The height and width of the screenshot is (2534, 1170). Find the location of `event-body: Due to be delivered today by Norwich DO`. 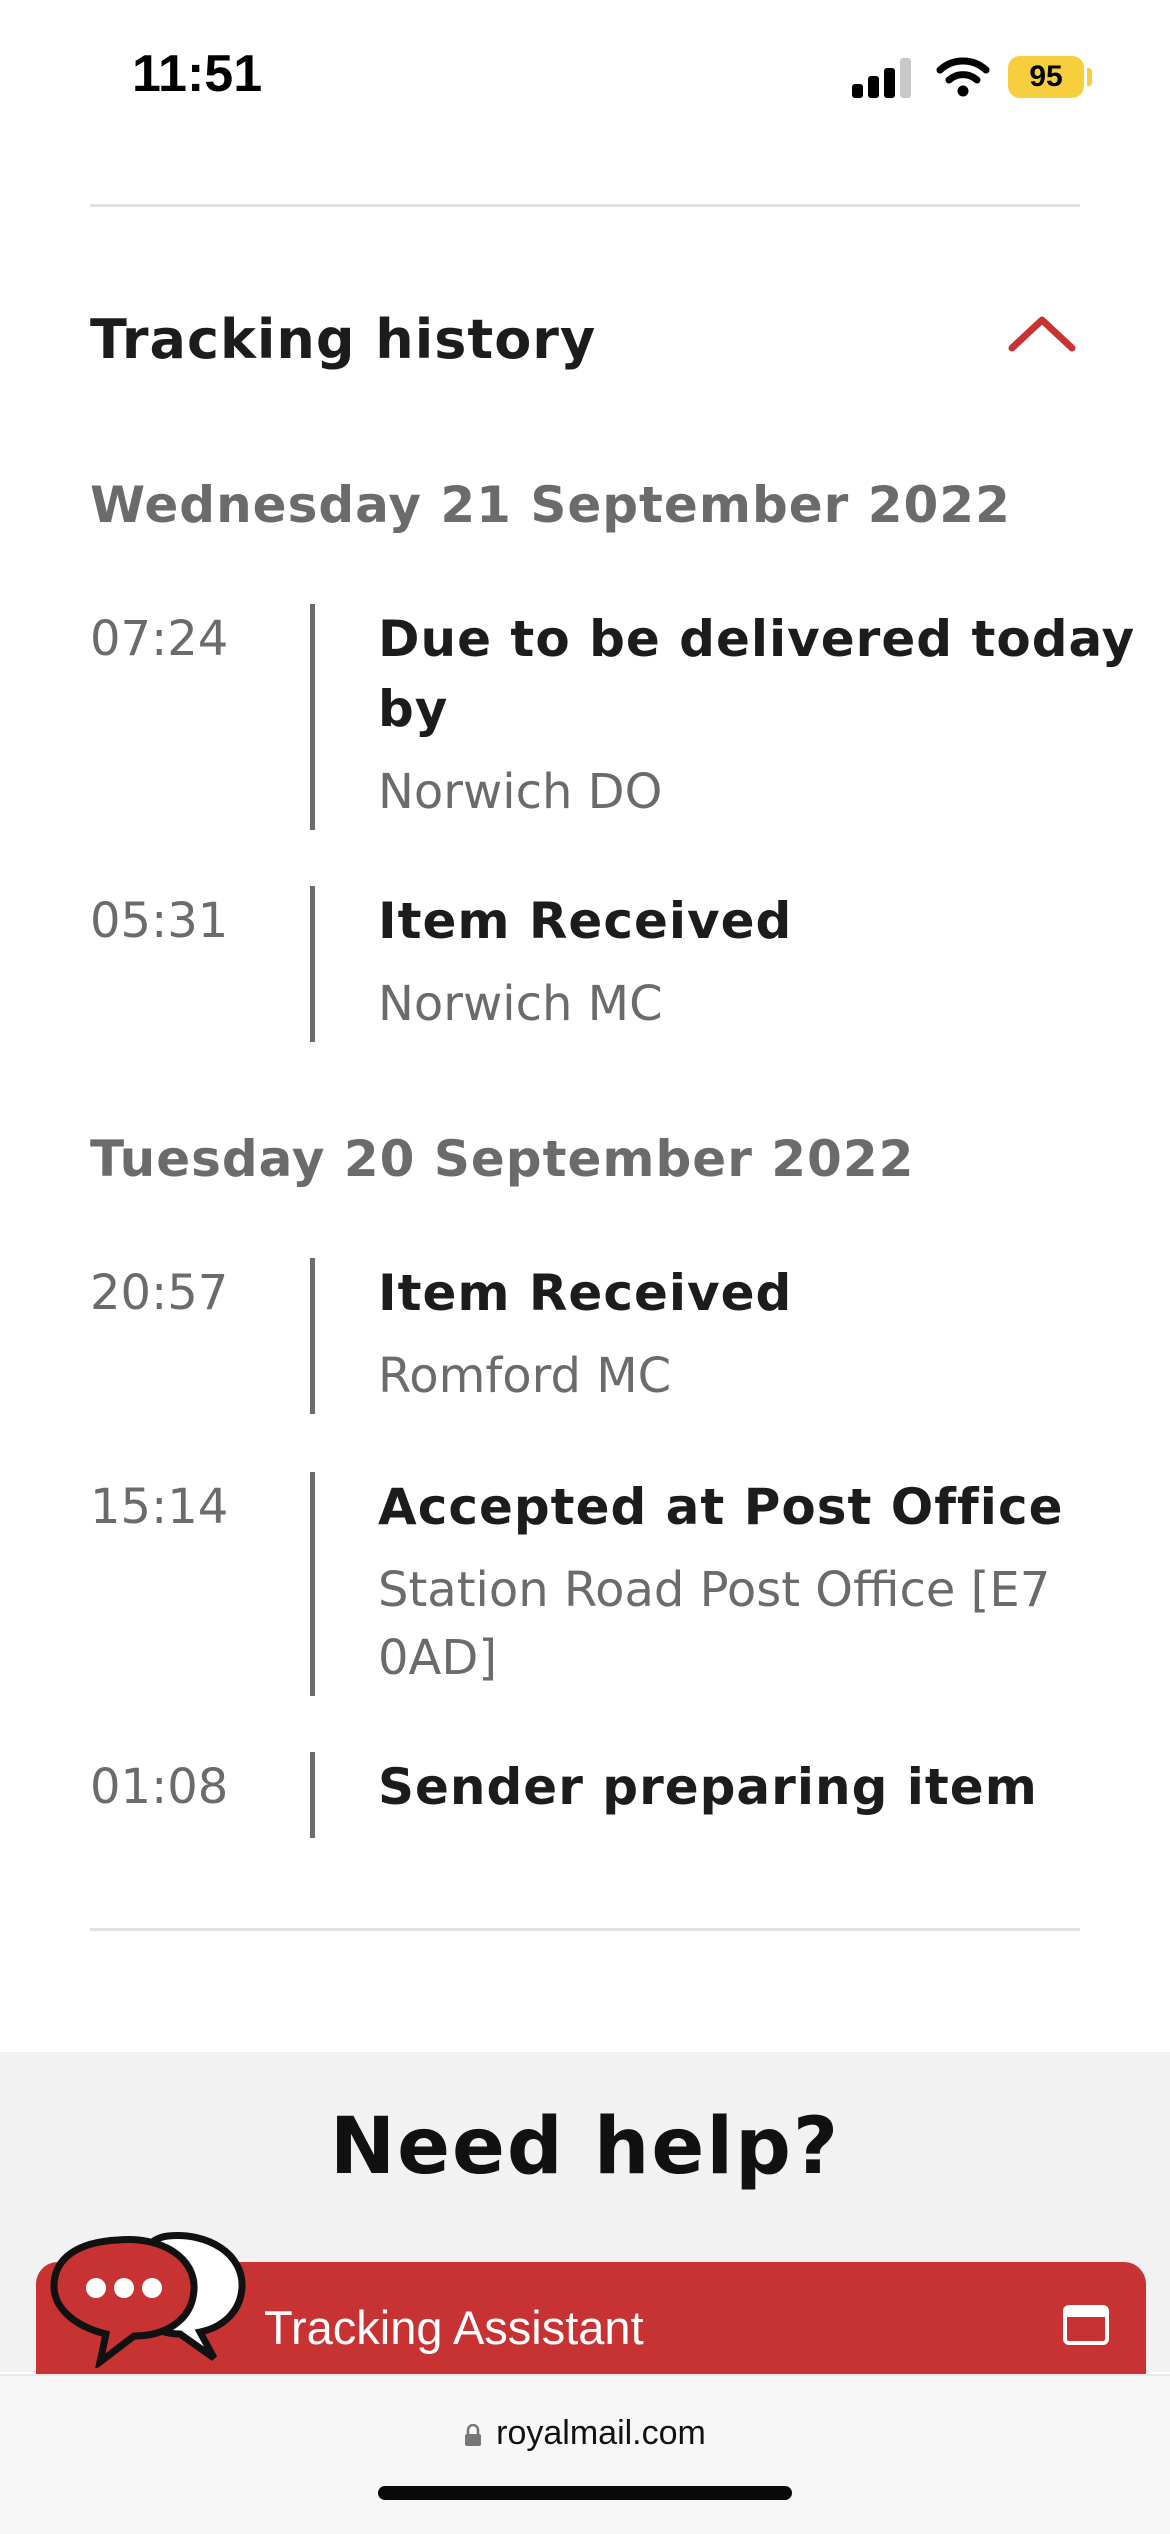

event-body: Due to be delivered today by Norwich DO is located at coordinates (758, 715).